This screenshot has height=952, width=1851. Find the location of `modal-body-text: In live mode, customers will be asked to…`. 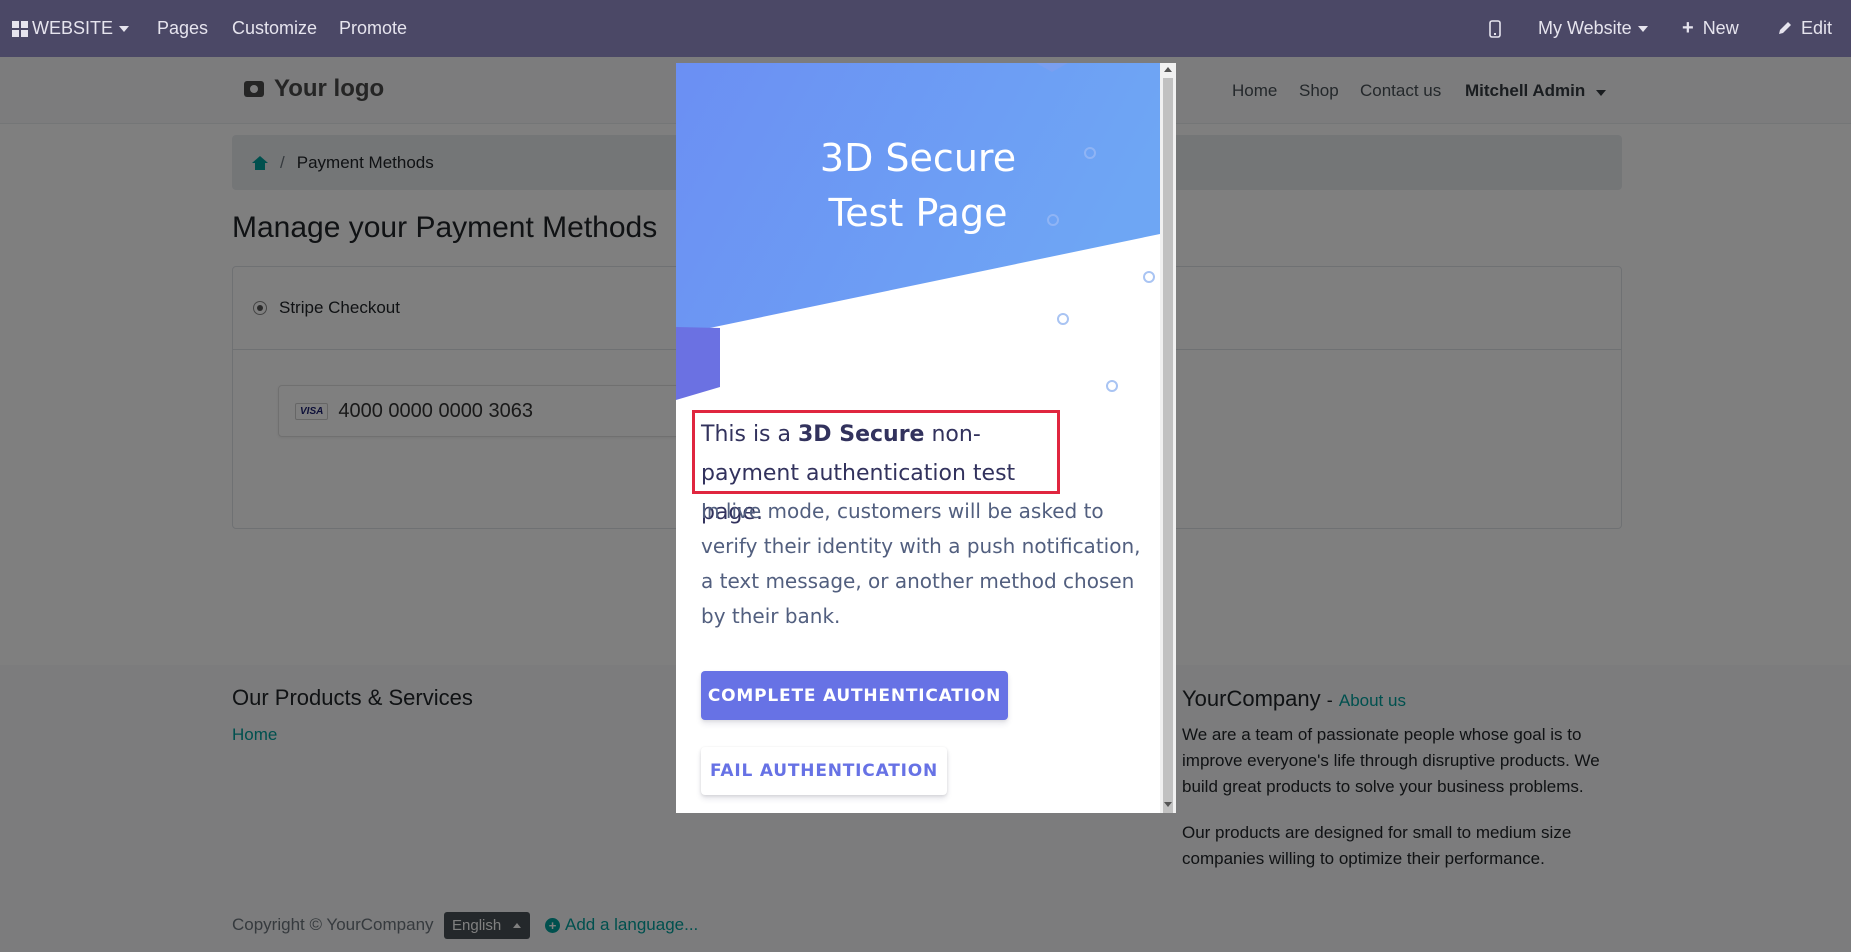

modal-body-text: In live mode, customers will be asked to… is located at coordinates (921, 563).